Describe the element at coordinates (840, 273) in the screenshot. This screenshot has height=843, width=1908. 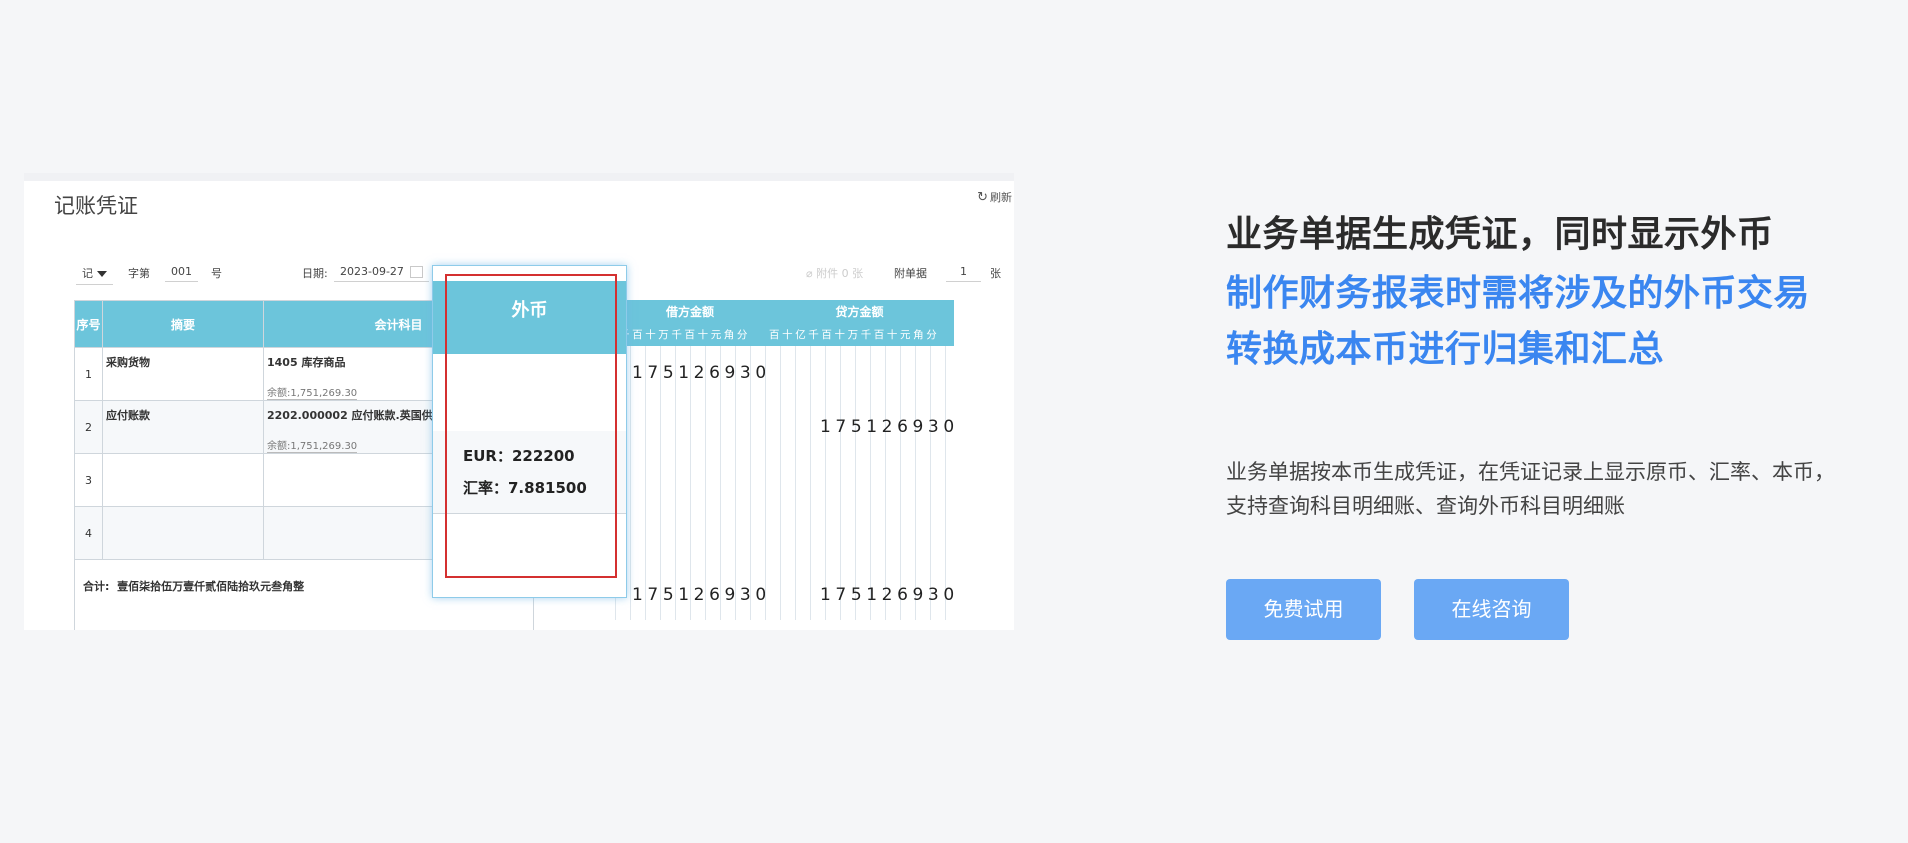
I see `attachment-label: 附件 0 张` at that location.